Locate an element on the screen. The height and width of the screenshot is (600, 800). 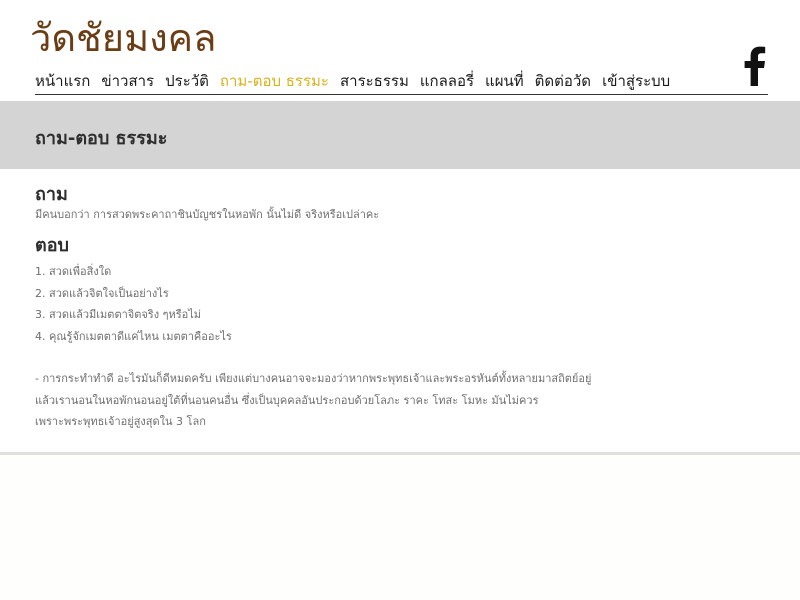
list-item: 3. สวดแล้วมีเมตตาจิตจริง ๆหรือไม่ is located at coordinates (118, 314).